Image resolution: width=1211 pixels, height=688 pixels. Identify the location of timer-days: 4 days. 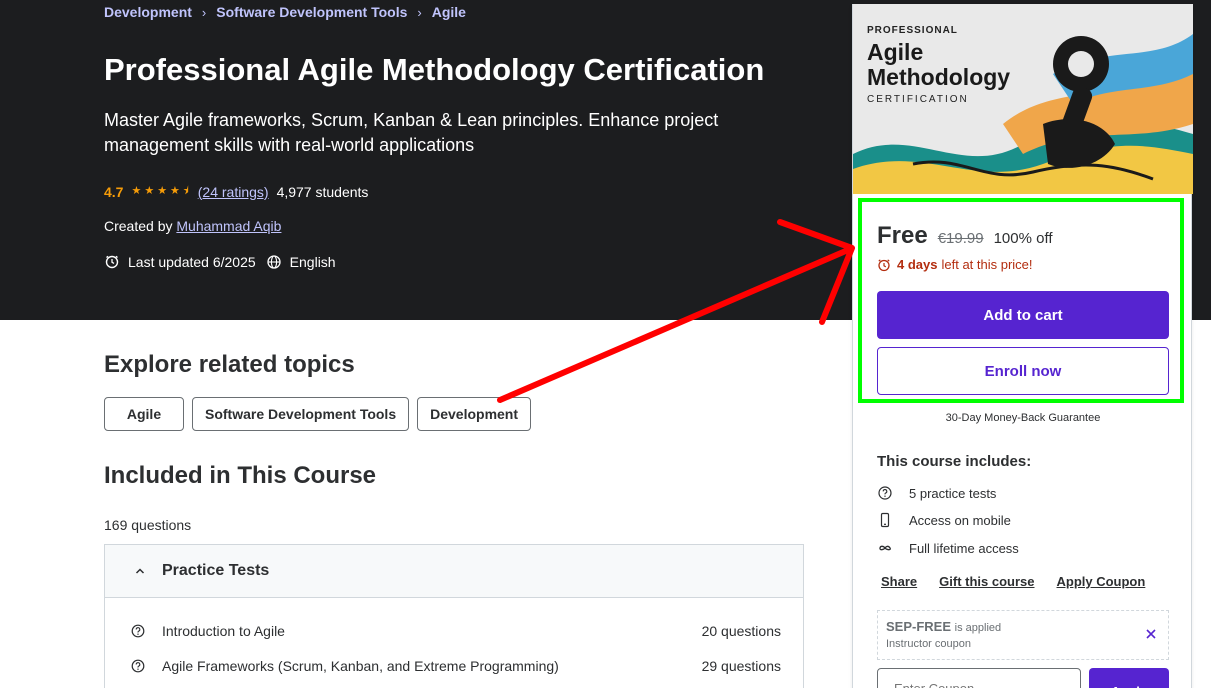
(917, 264).